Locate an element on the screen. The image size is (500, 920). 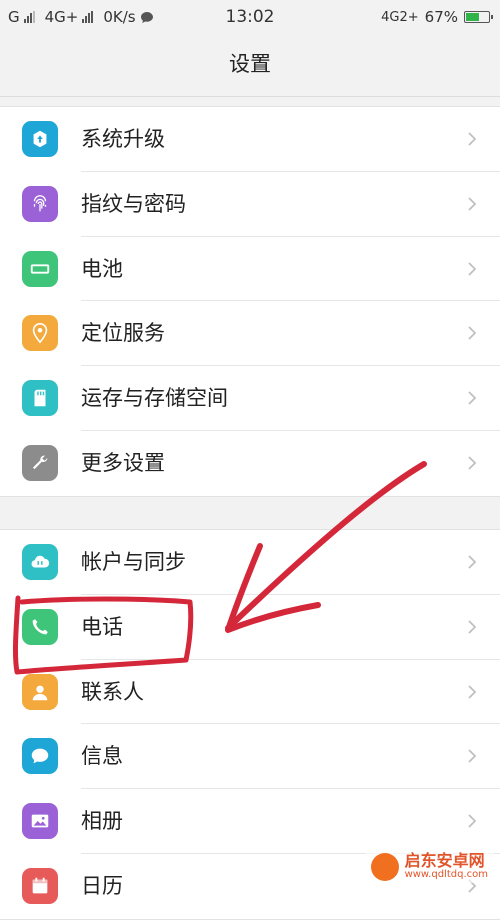
settings-item-label: 电池 is located at coordinates (102, 268).